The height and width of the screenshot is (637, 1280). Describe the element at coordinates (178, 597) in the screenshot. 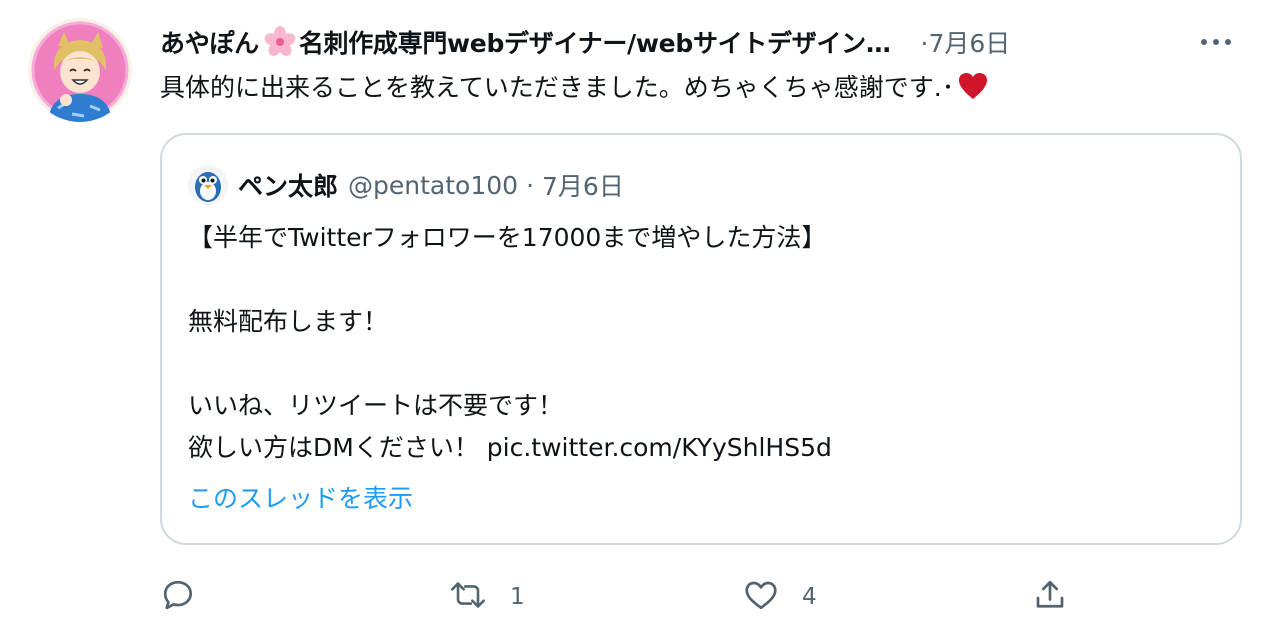

I see `reply-icon` at that location.